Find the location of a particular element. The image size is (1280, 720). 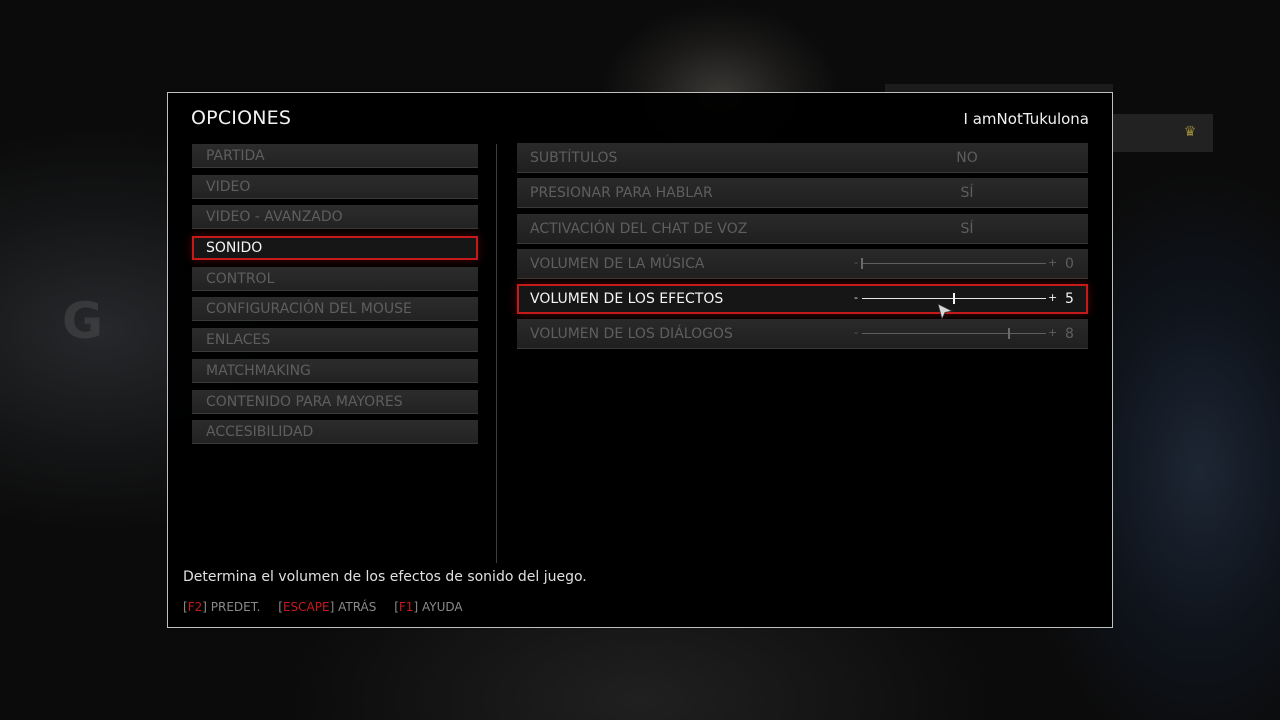

page-title: OPCIONES is located at coordinates (241, 118).